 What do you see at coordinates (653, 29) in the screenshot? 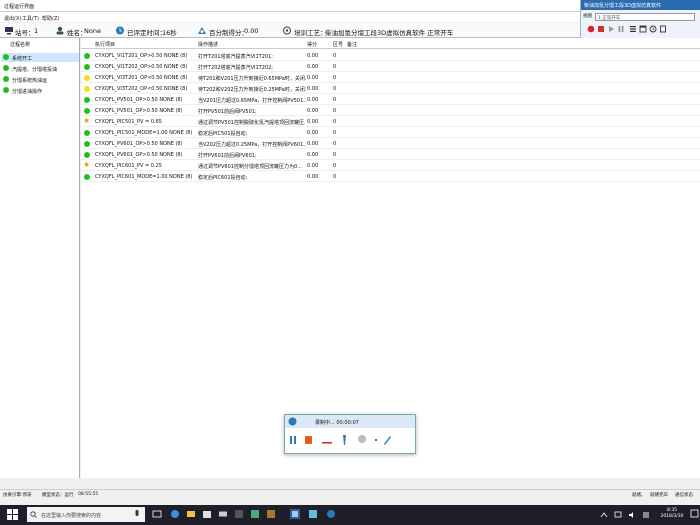
I see `timer-icon` at bounding box center [653, 29].